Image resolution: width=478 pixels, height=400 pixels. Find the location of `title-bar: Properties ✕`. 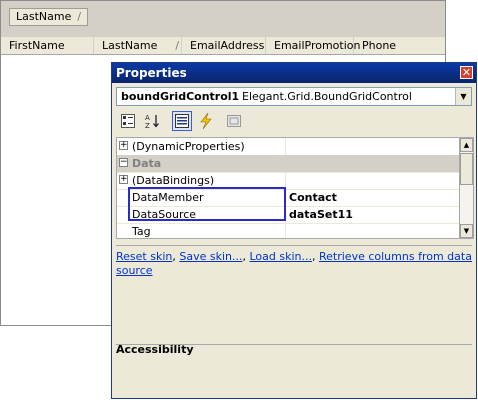

title-bar: Properties ✕ is located at coordinates (294, 73).